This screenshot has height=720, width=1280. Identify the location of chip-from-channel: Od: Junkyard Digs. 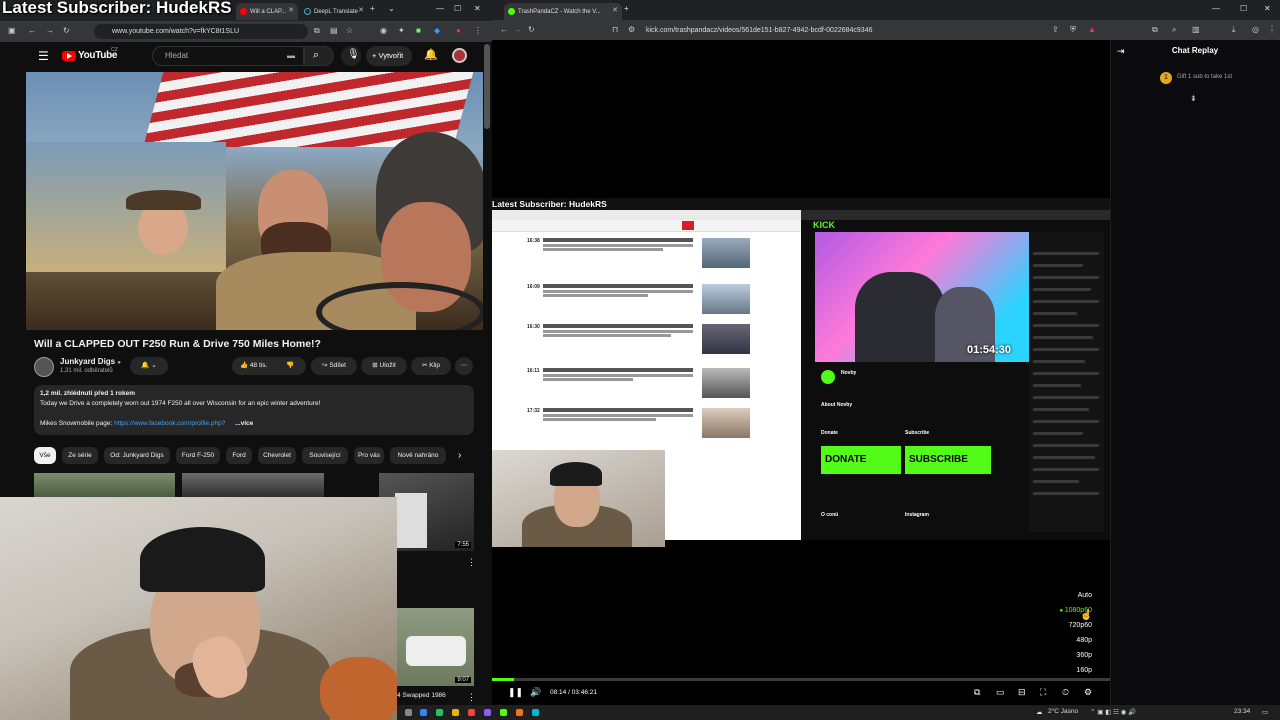
(137, 455).